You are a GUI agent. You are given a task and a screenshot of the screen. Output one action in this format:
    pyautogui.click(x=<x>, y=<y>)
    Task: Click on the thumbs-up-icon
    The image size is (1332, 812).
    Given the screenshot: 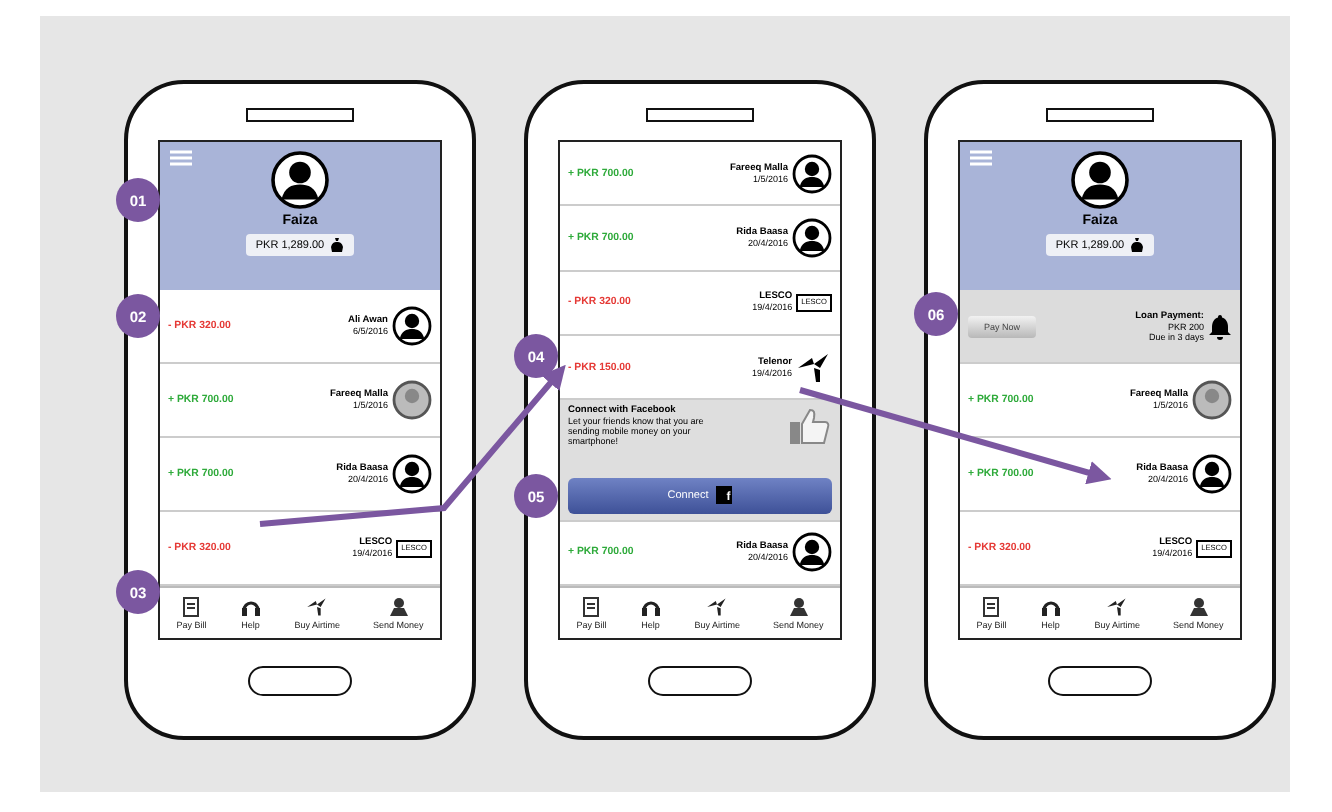 What is the action you would take?
    pyautogui.click(x=810, y=426)
    